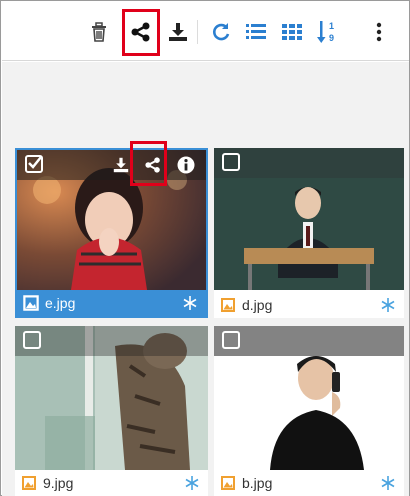 This screenshot has height=496, width=410. Describe the element at coordinates (331, 38) in the screenshot. I see `svg-text: 9` at that location.